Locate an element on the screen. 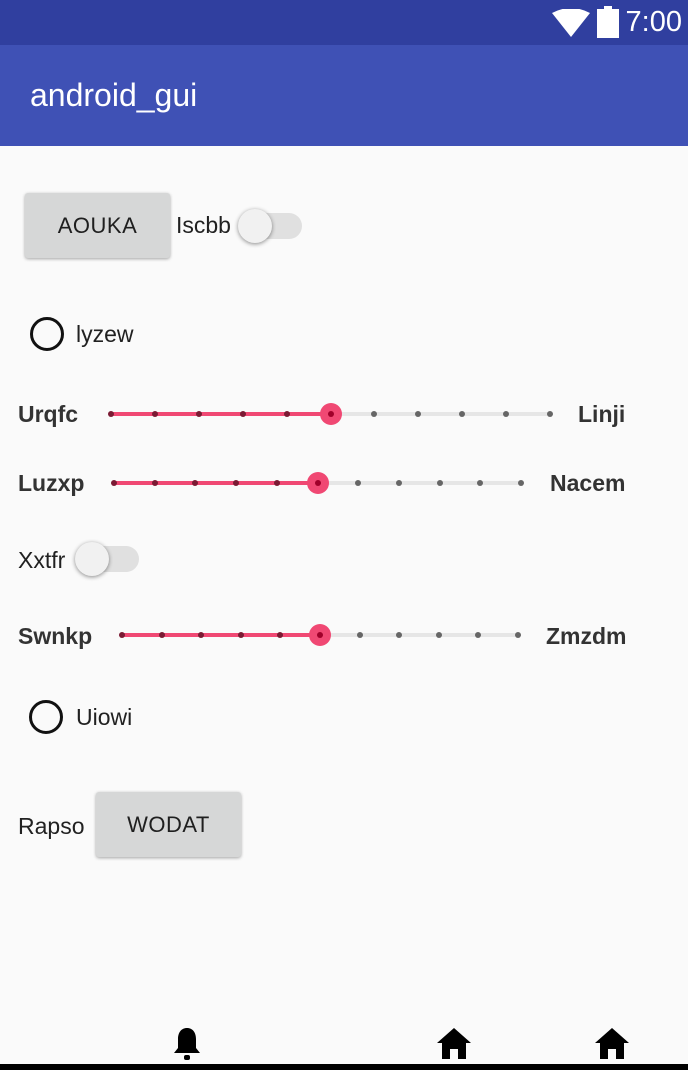  battery-icon is located at coordinates (608, 22).